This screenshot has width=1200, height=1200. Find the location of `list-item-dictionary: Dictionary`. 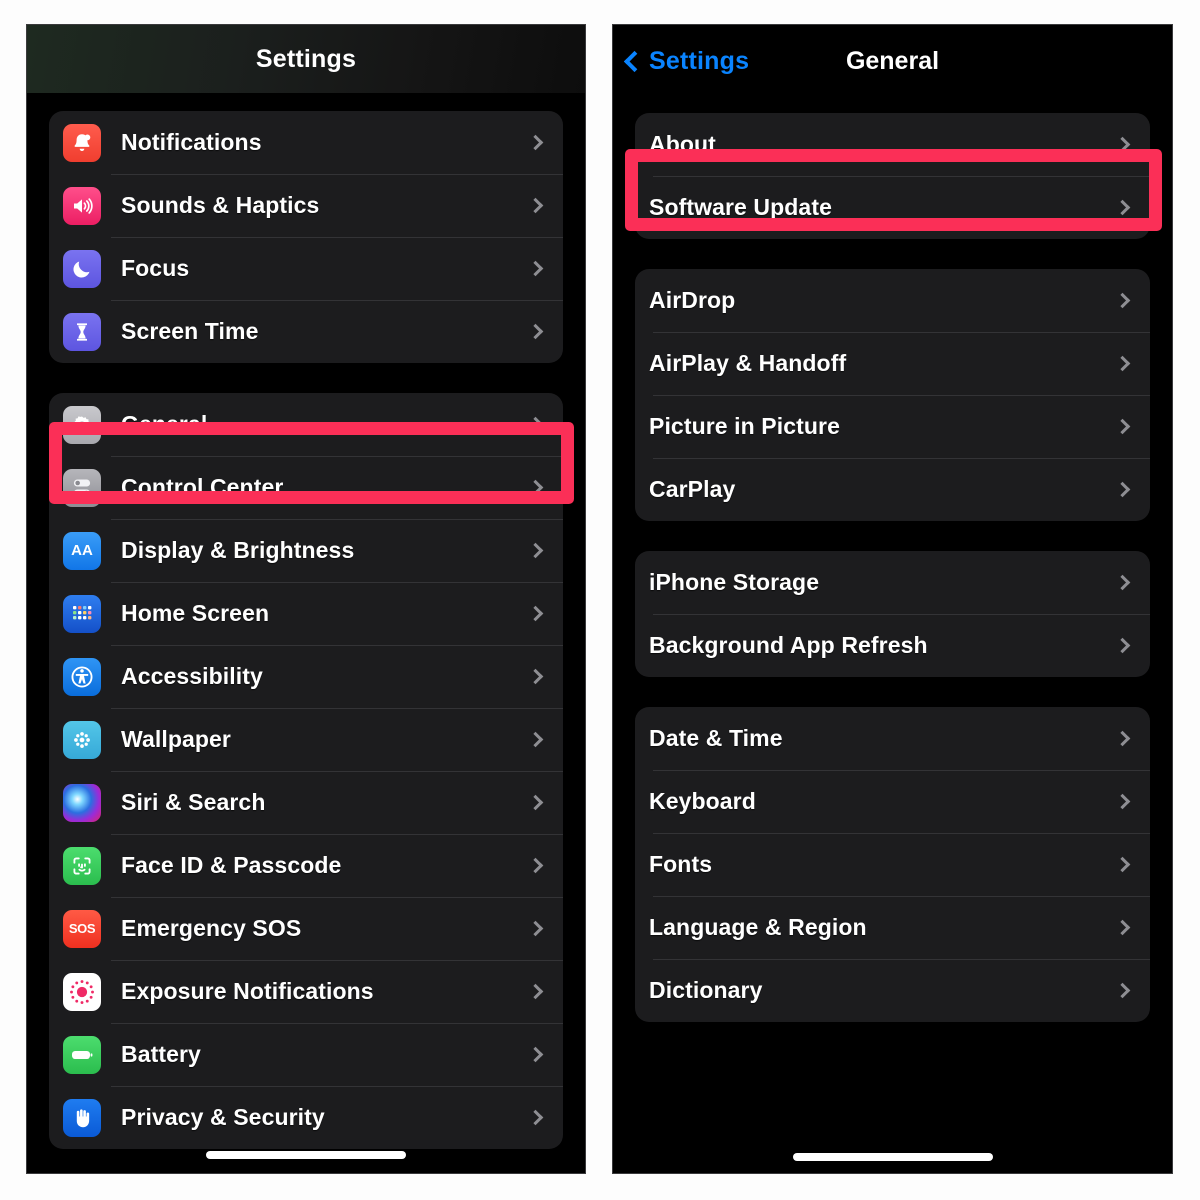

list-item-dictionary: Dictionary is located at coordinates (892, 990).